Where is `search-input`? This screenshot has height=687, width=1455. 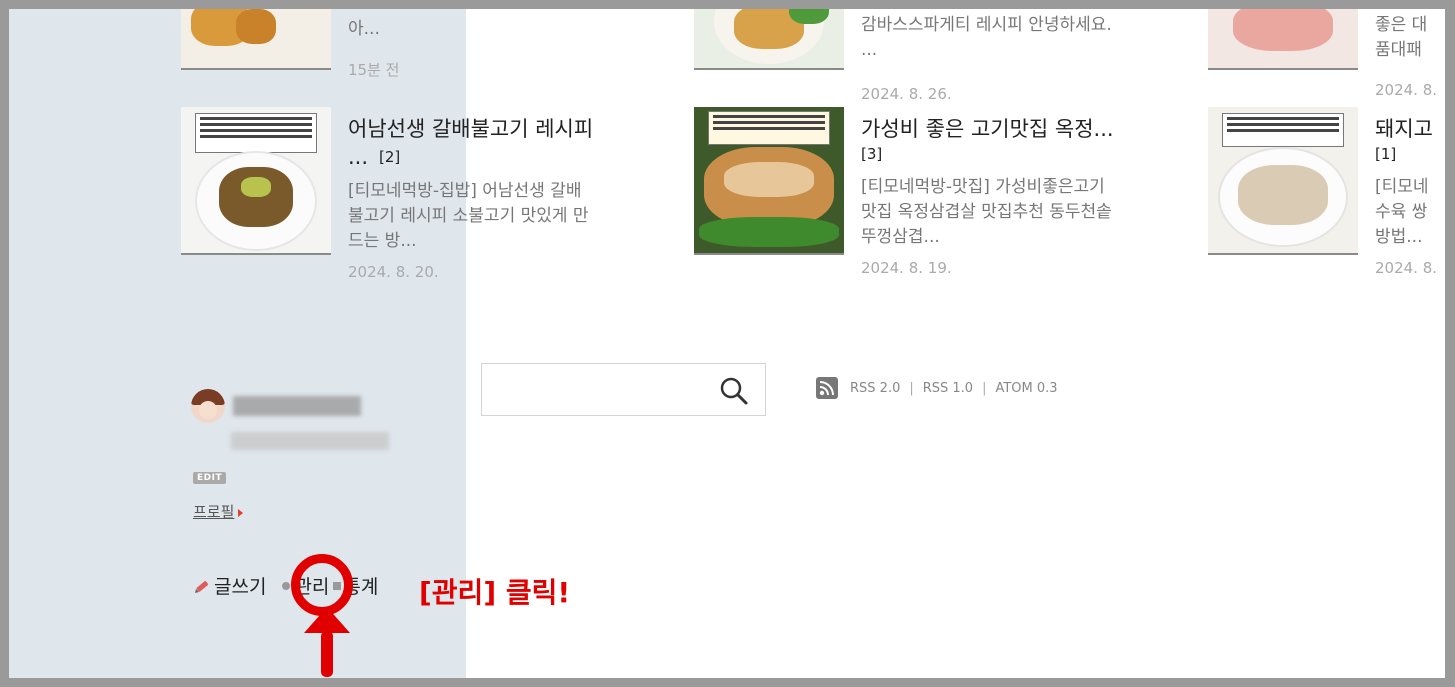
search-input is located at coordinates (597, 389).